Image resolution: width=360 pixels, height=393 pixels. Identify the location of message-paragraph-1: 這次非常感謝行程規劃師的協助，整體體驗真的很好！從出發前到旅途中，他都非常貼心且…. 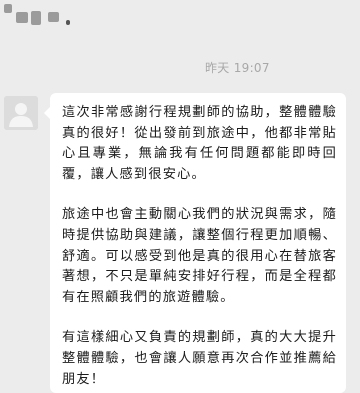
(199, 143).